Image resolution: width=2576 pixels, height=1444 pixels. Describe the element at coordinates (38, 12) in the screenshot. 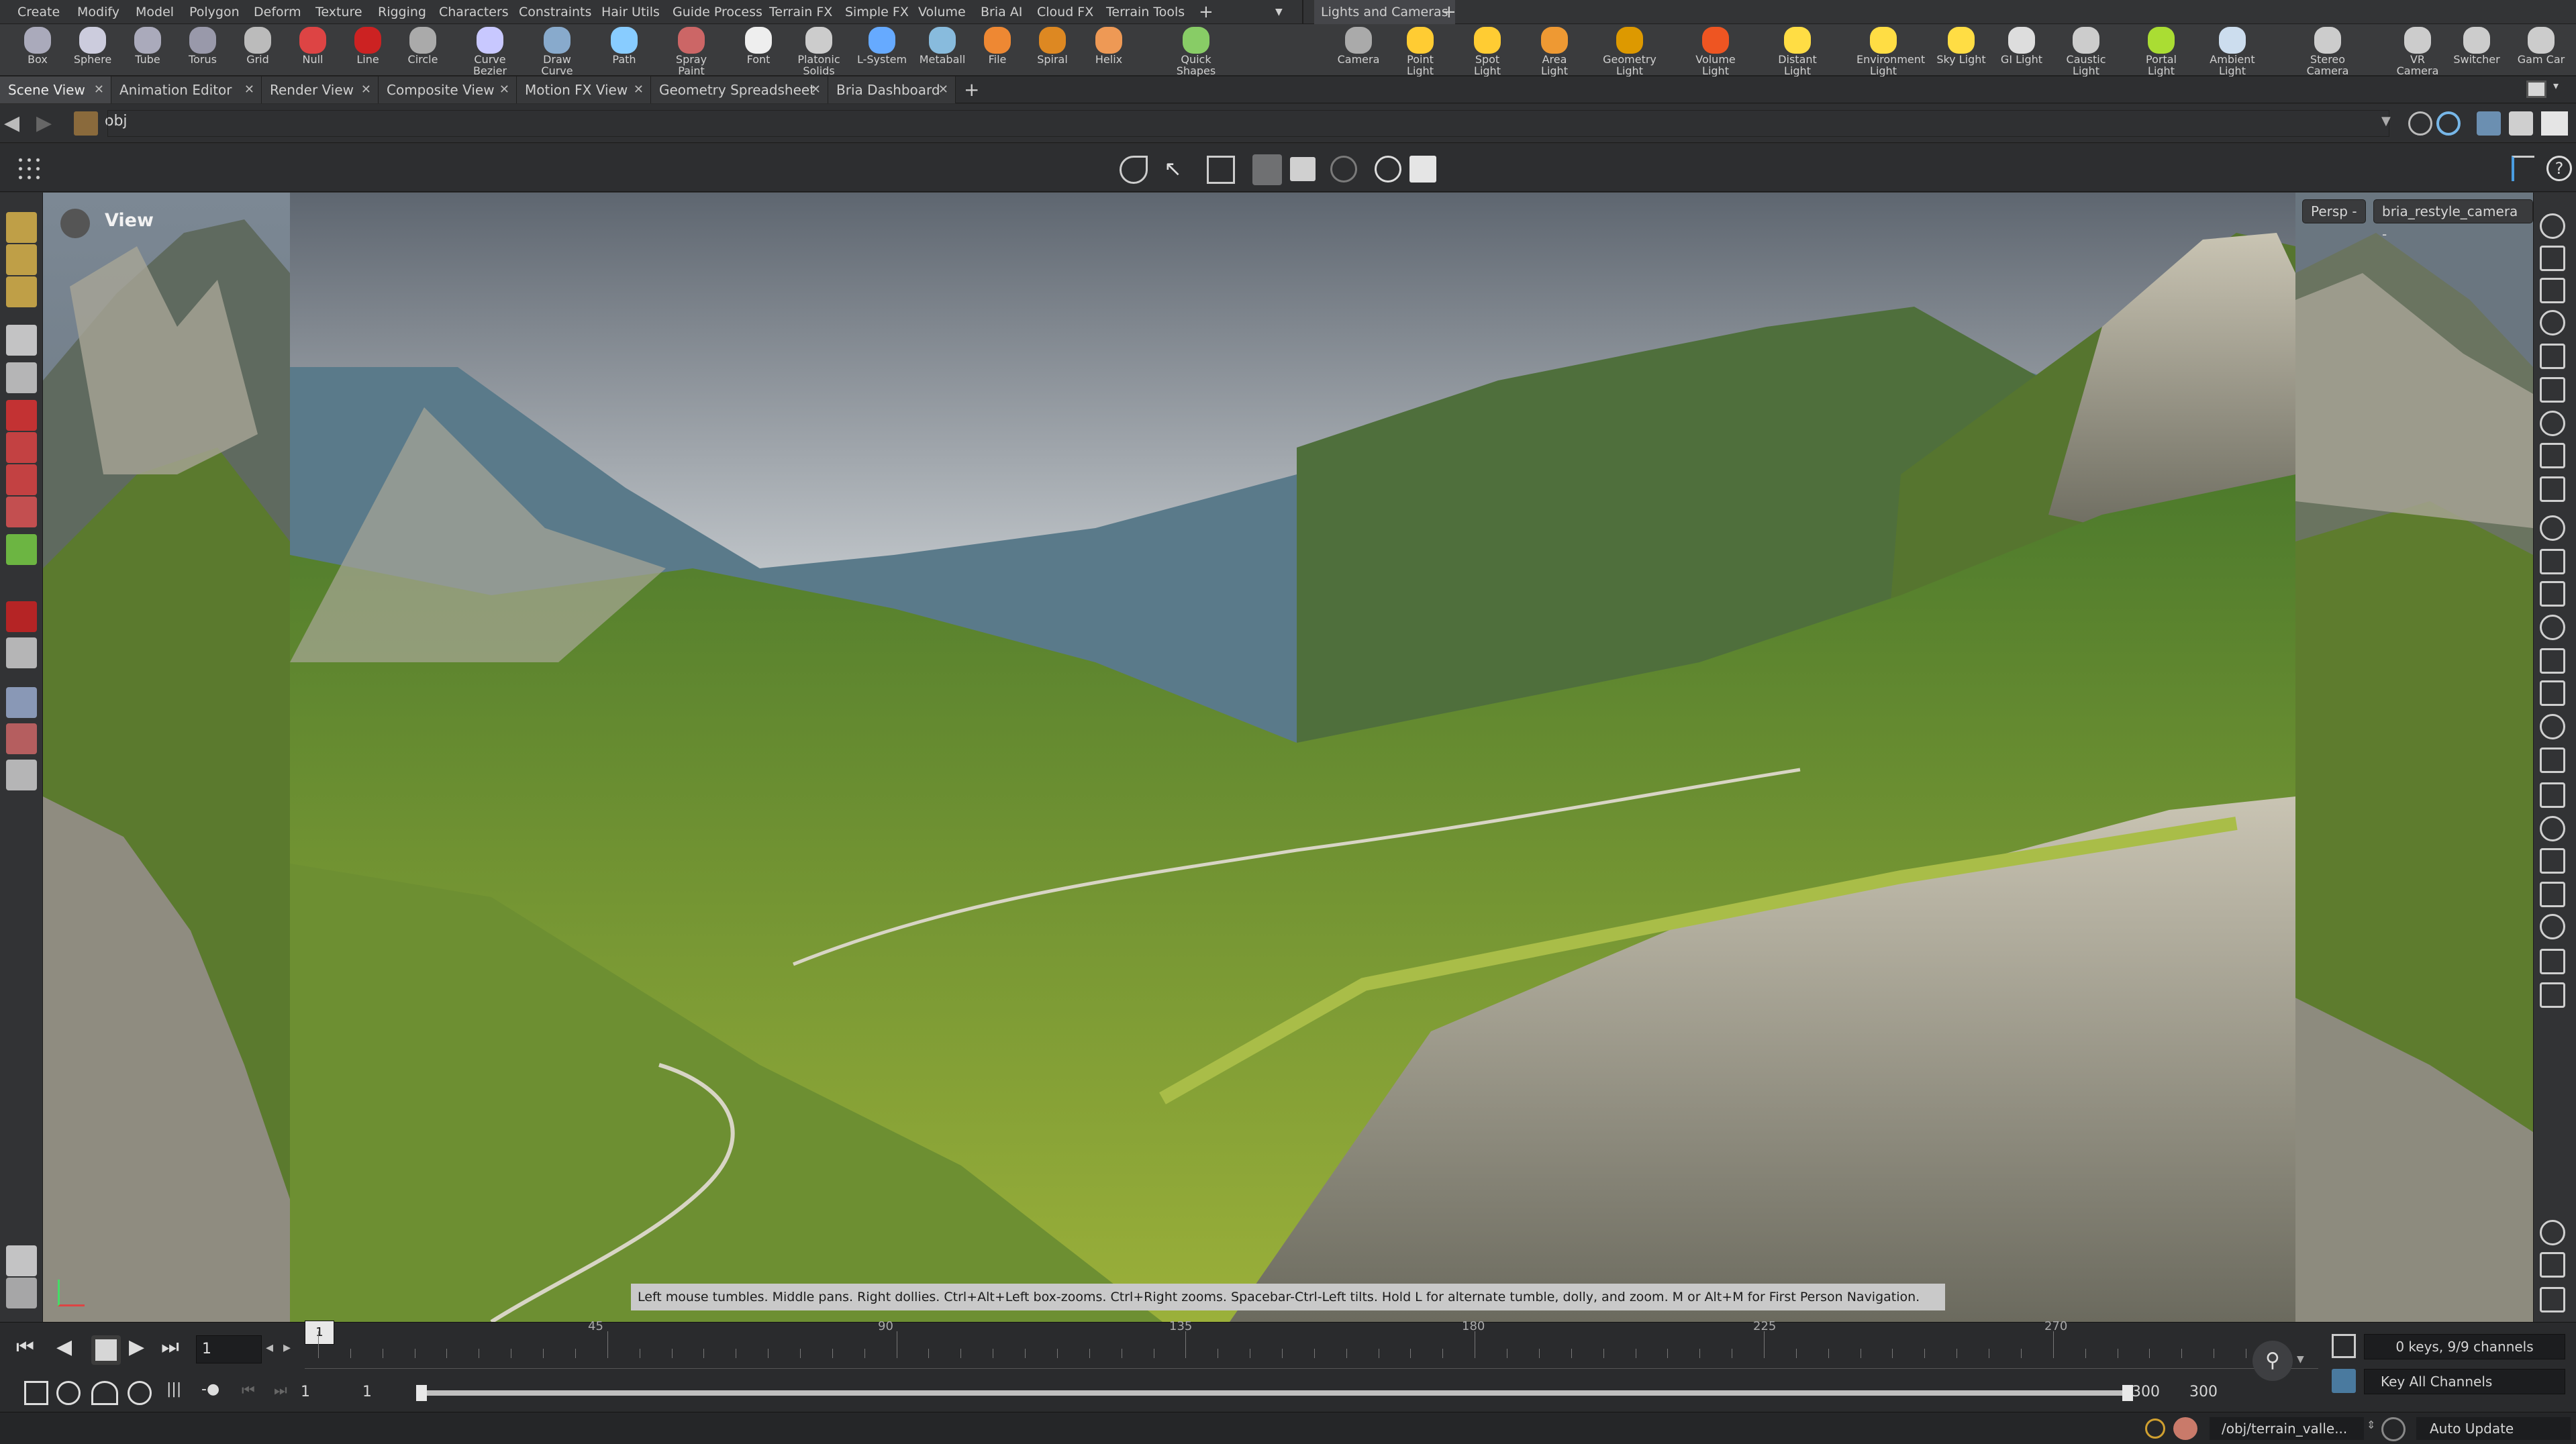

I see `menu-create: Create` at that location.